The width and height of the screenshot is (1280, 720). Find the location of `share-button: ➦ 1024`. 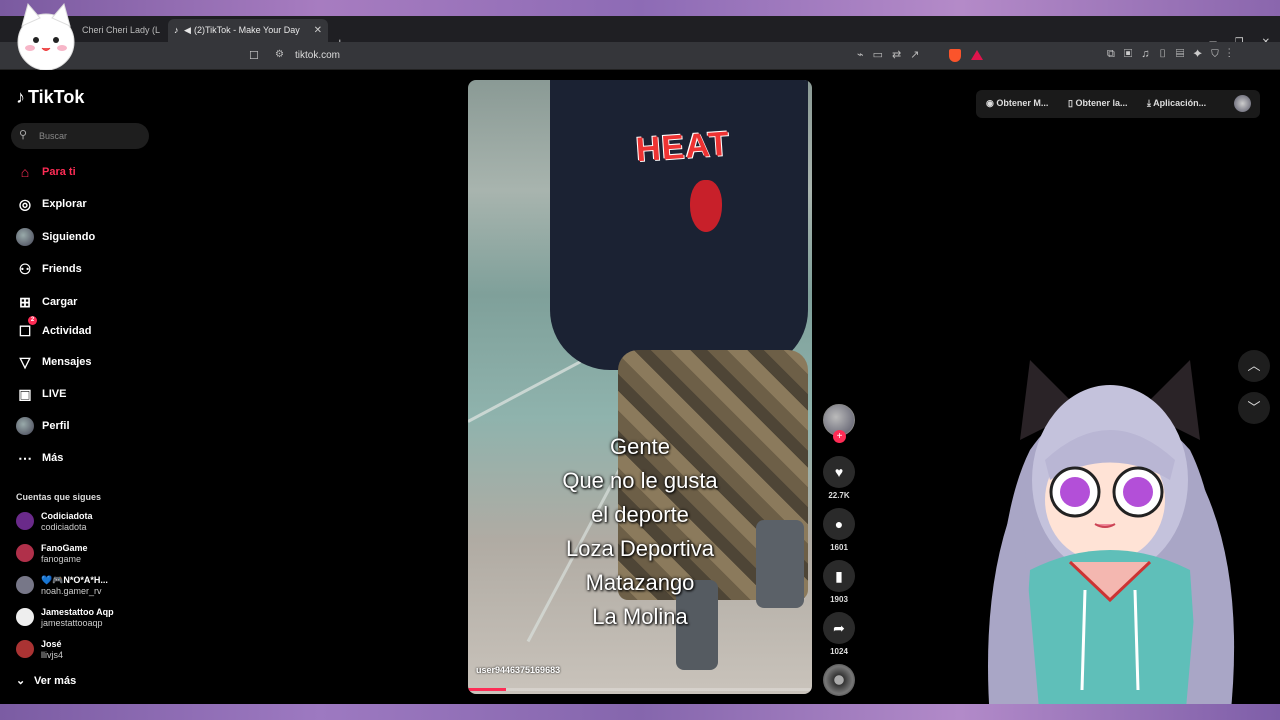

share-button: ➦ 1024 is located at coordinates (839, 634).